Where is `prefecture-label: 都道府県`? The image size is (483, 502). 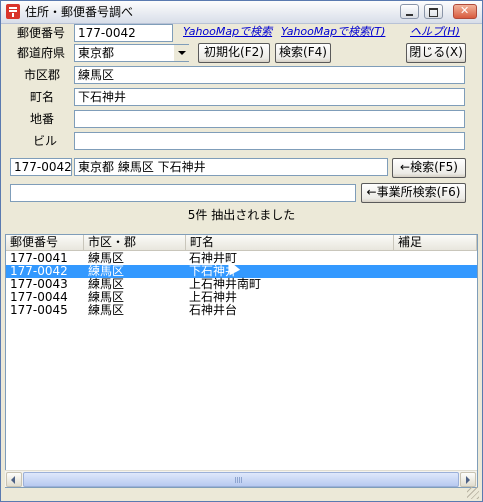
prefecture-label: 都道府県 is located at coordinates (41, 53).